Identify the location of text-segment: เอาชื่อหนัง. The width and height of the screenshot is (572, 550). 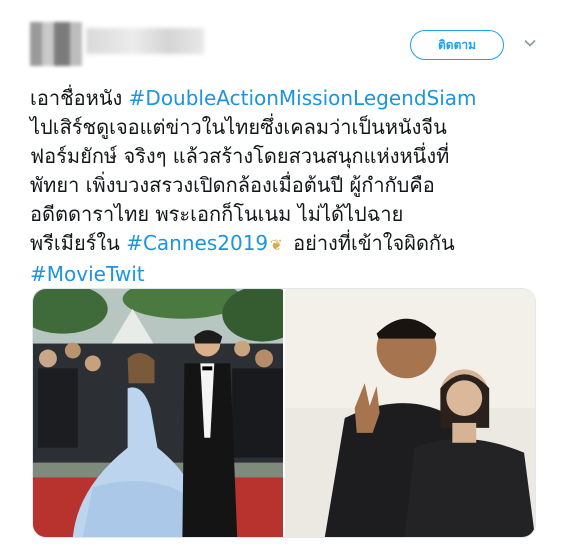
(79, 98).